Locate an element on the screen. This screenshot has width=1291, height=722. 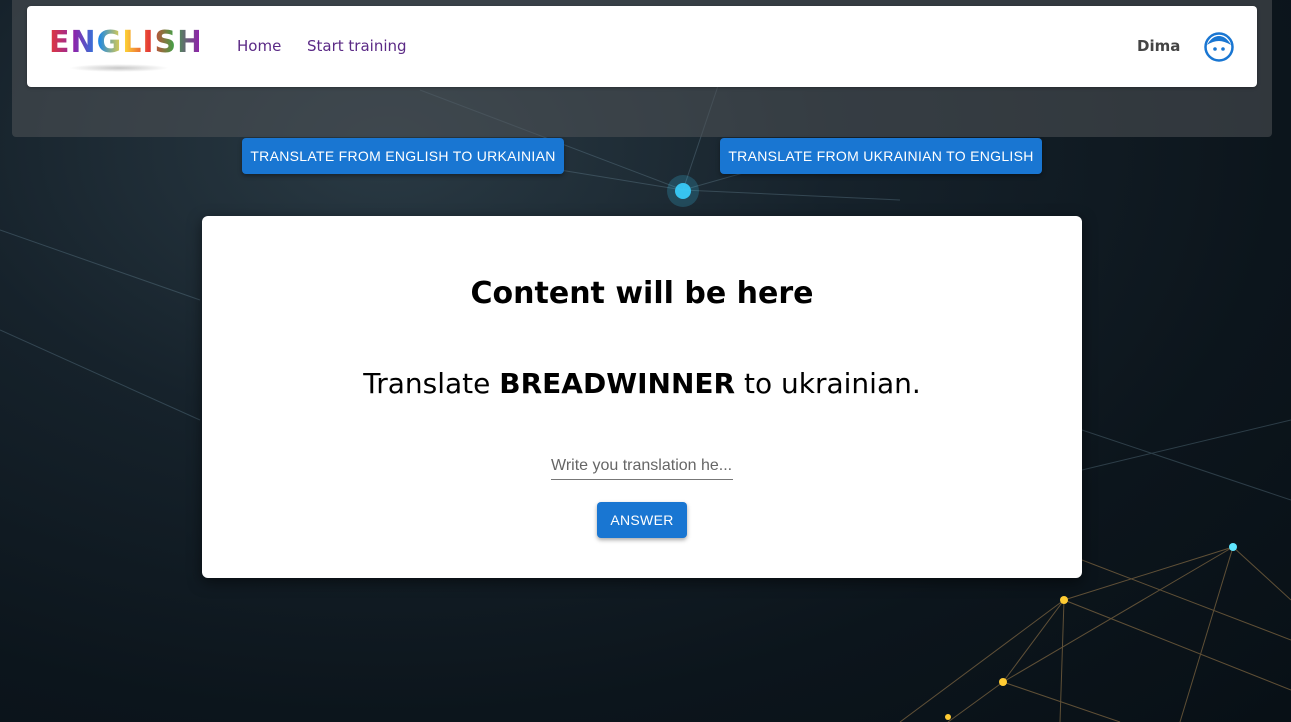
top-navbar: ENGLISH Home Start training Dima is located at coordinates (642, 46).